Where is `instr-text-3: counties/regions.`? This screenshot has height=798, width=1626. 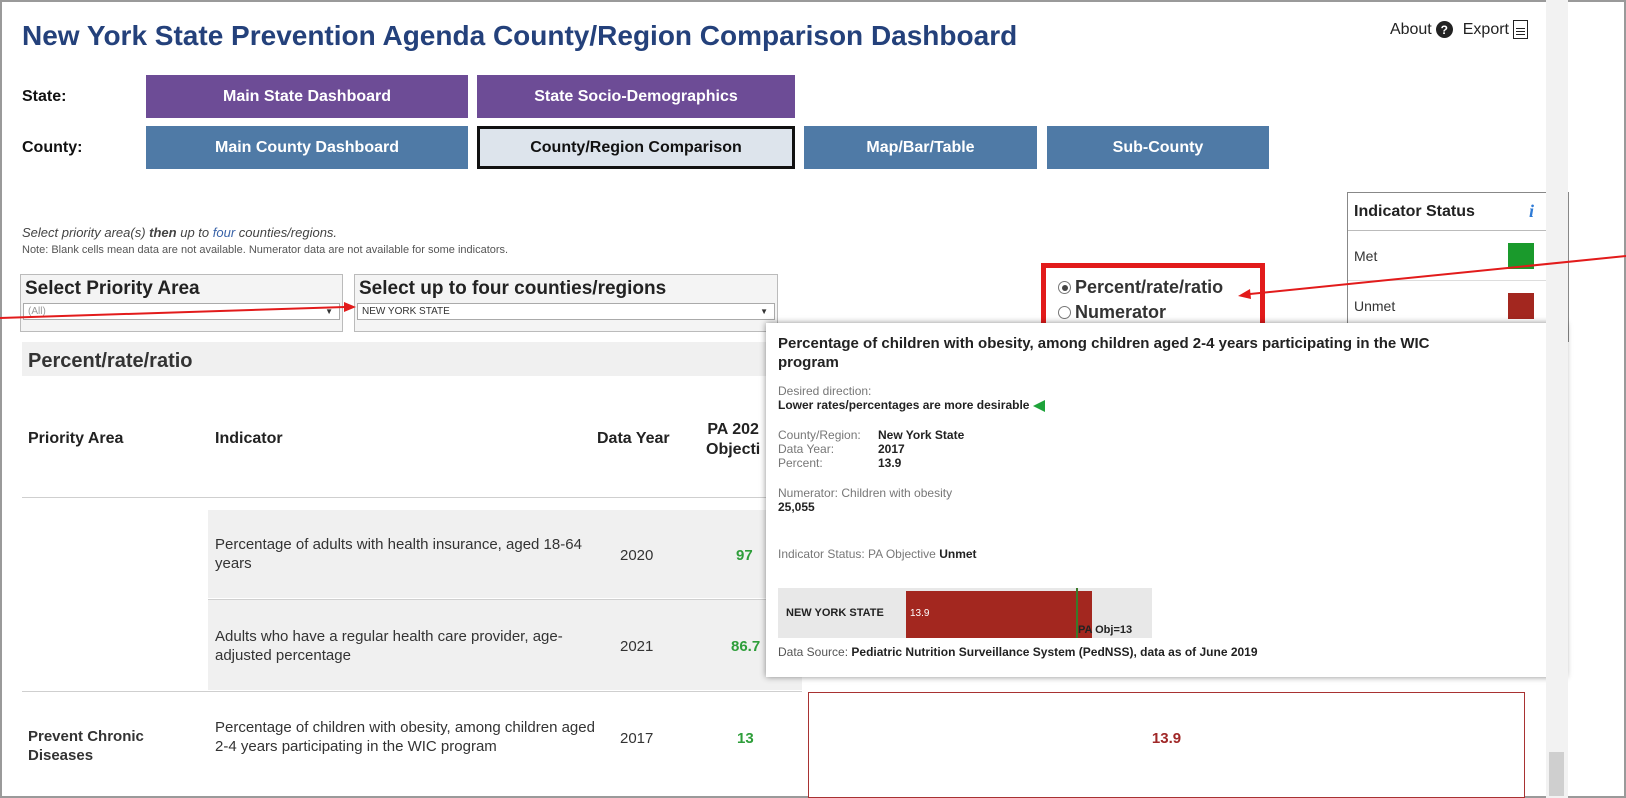 instr-text-3: counties/regions. is located at coordinates (286, 232).